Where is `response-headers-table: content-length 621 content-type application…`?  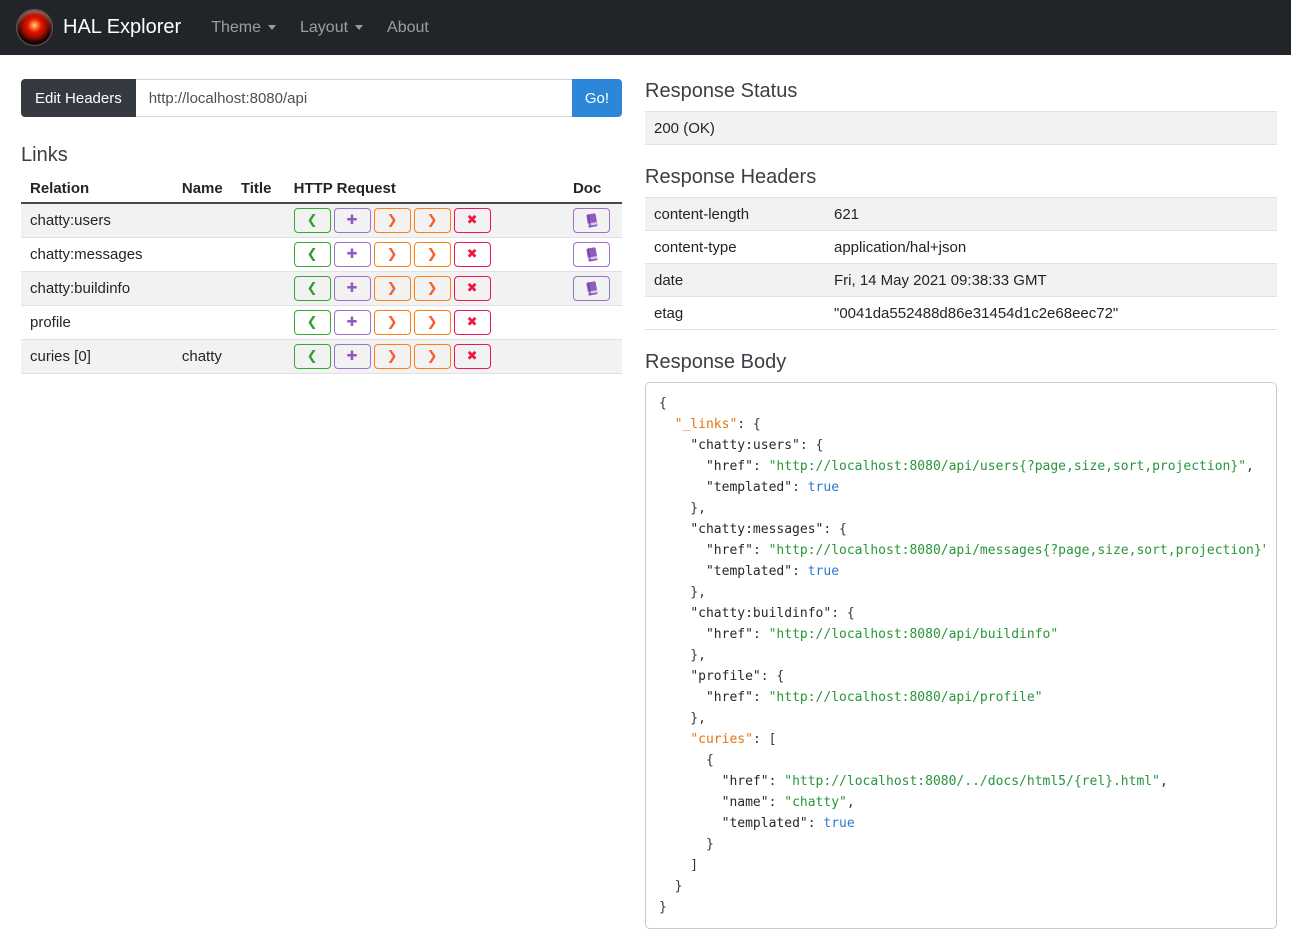
response-headers-table: content-length 621 content-type application… is located at coordinates (961, 263).